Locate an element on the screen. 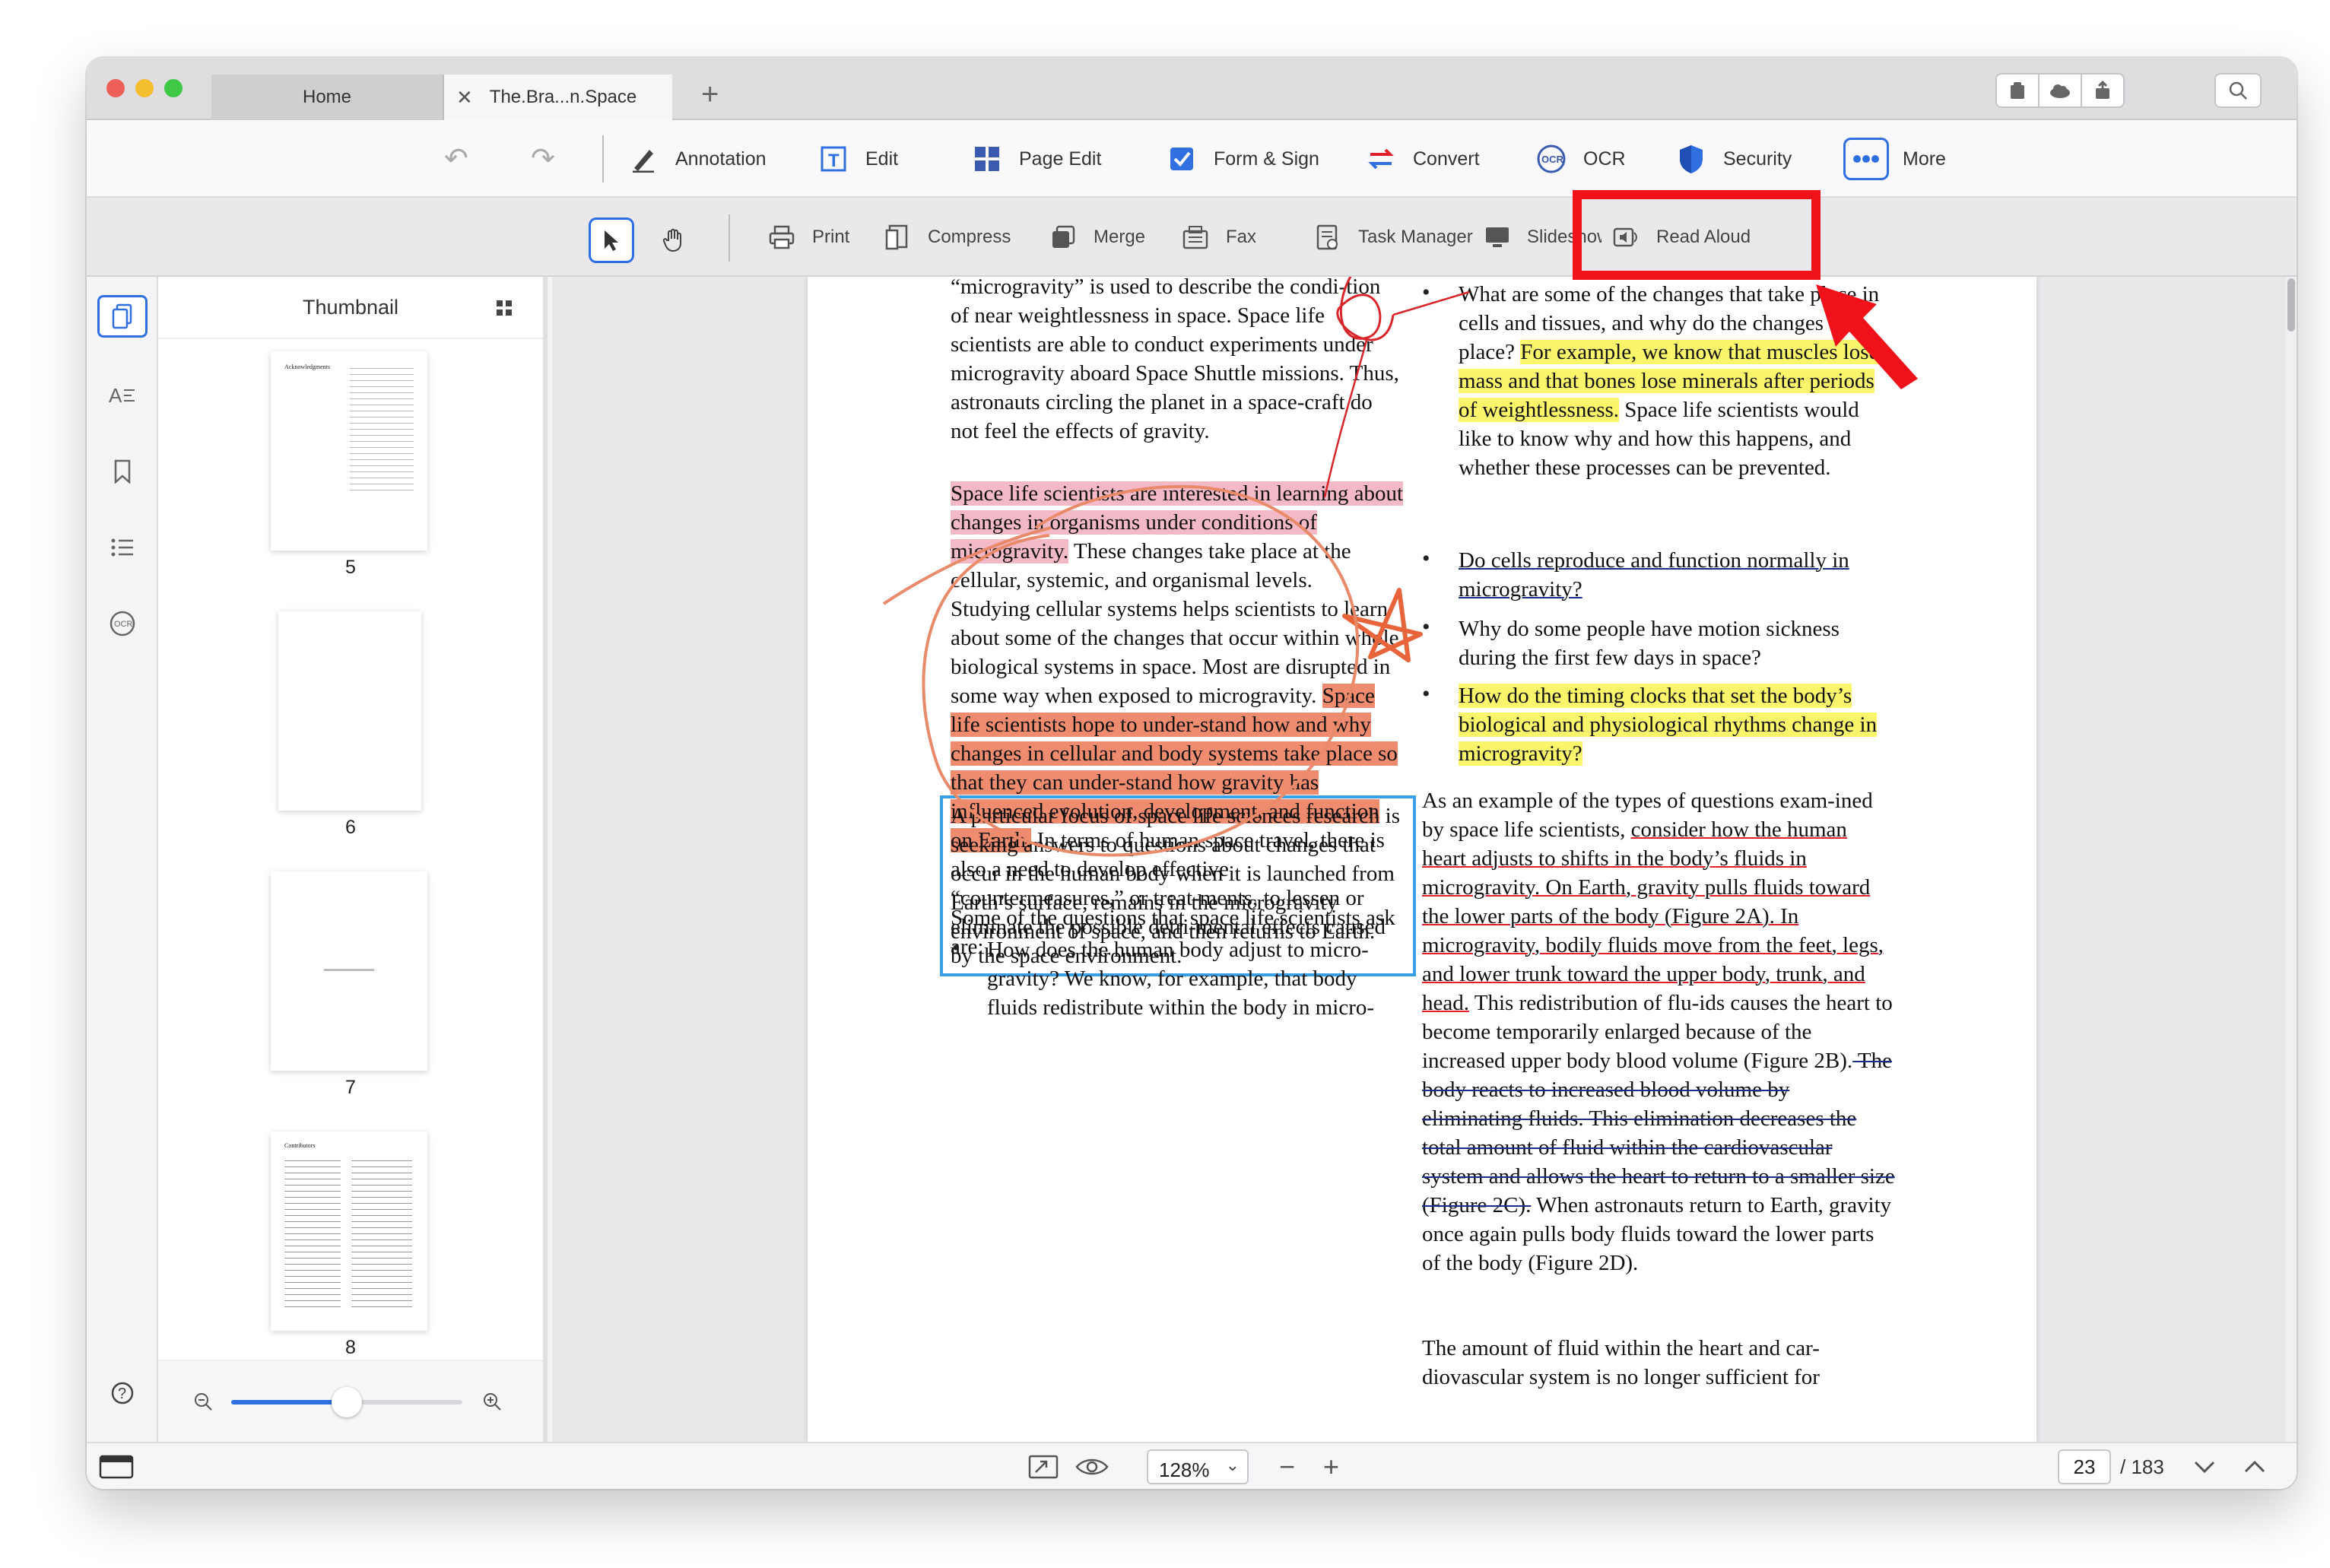 This screenshot has width=2330, height=1568. zoom-in-icon is located at coordinates (492, 1401).